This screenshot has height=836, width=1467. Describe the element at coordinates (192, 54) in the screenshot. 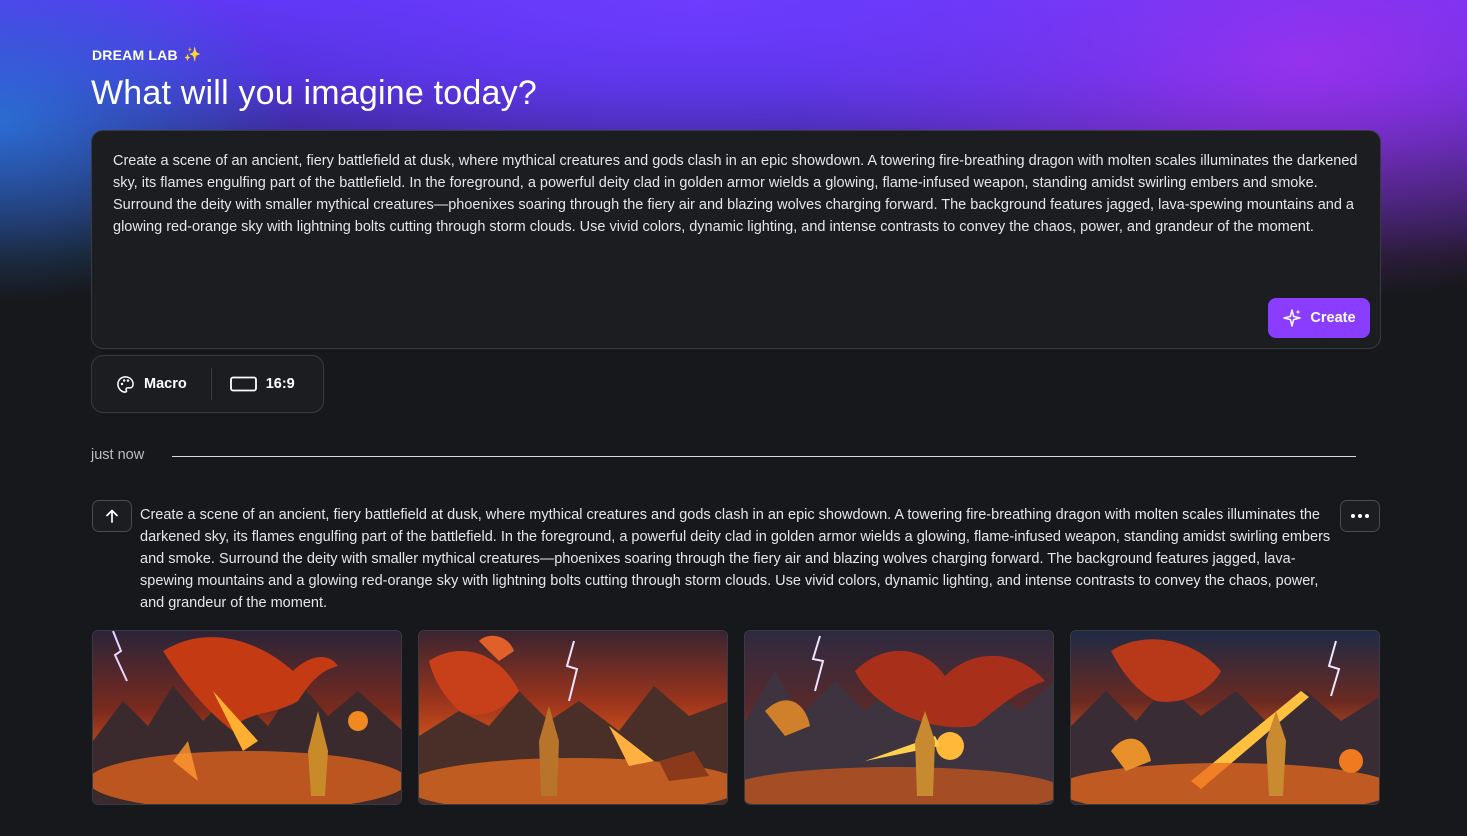

I see `sparkles-icon: ✨` at that location.